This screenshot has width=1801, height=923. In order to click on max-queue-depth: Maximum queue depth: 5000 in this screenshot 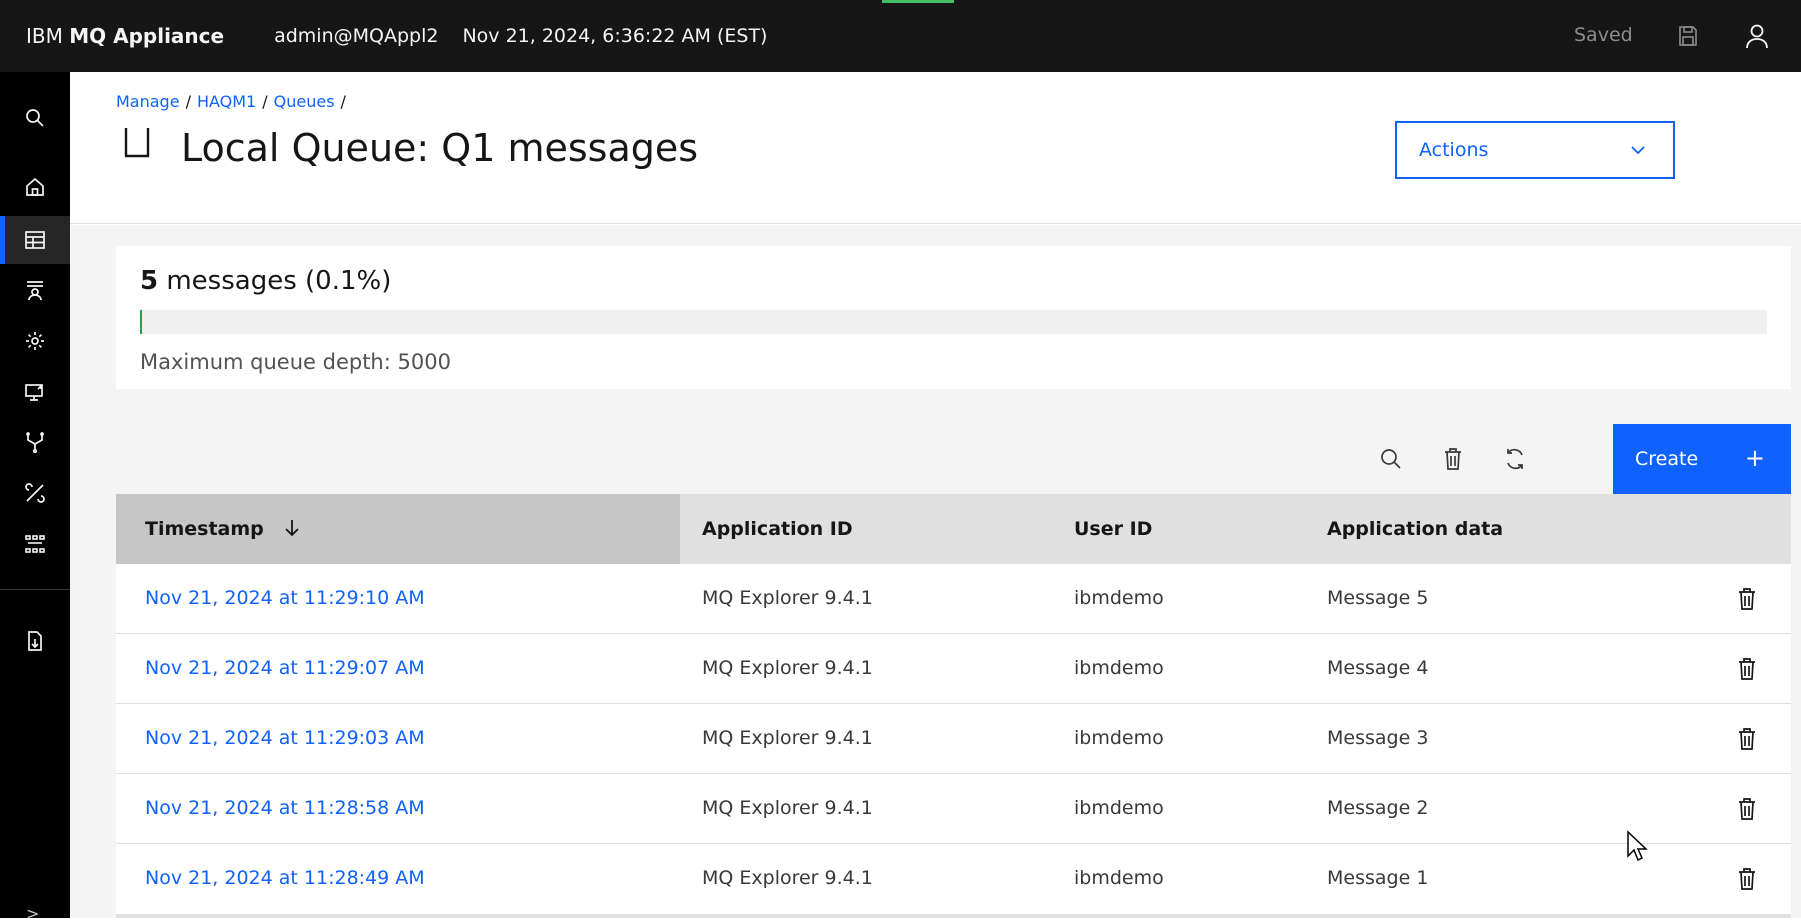, I will do `click(295, 362)`.